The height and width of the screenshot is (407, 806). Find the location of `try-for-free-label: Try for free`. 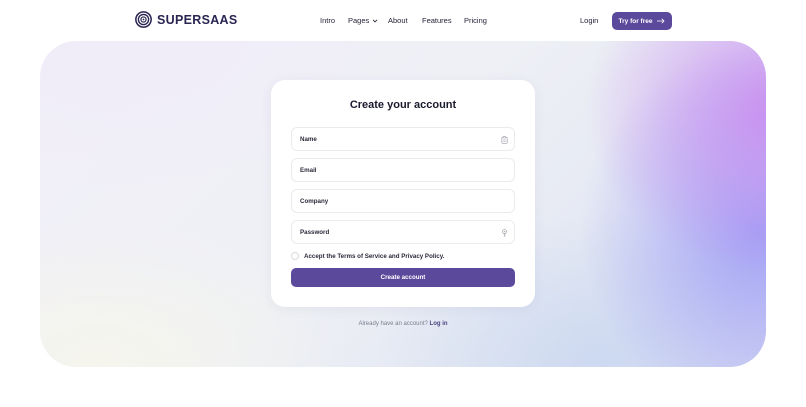

try-for-free-label: Try for free is located at coordinates (635, 21).